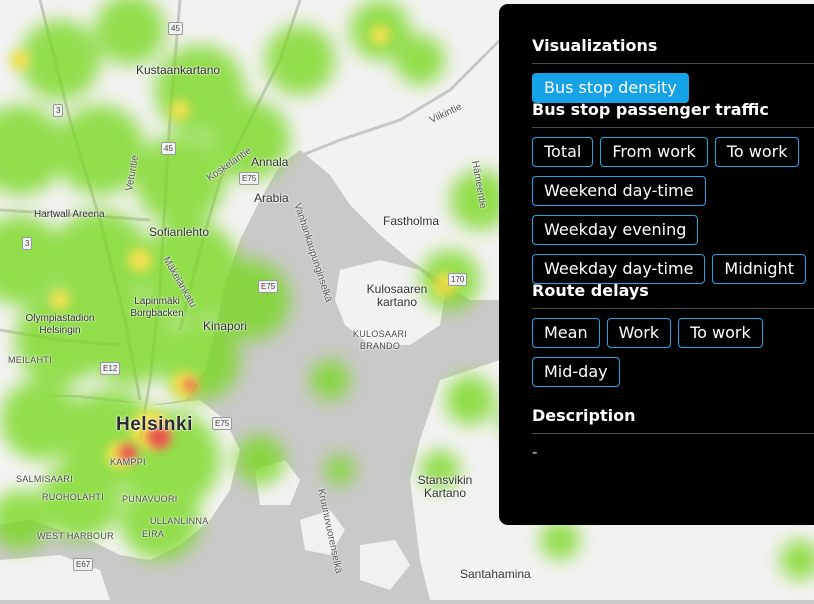 The width and height of the screenshot is (814, 604). What do you see at coordinates (153, 534) in the screenshot?
I see `district-label: EIRA` at bounding box center [153, 534].